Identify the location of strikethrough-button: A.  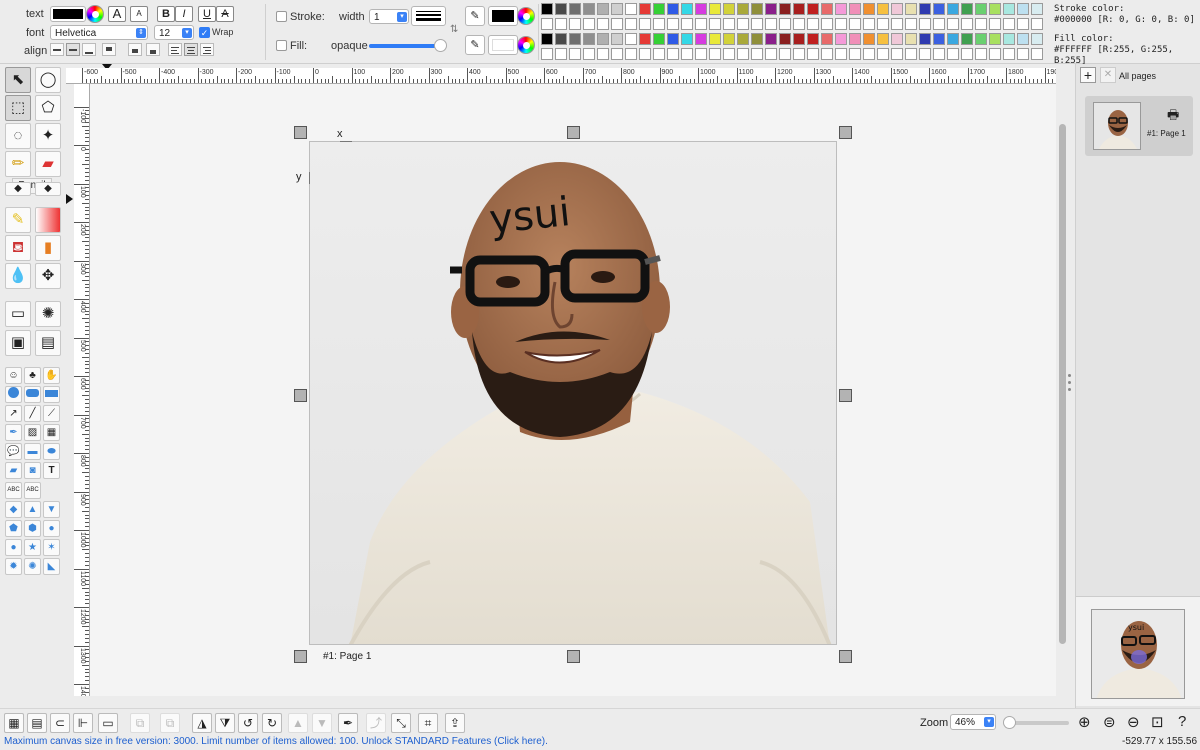
(225, 14).